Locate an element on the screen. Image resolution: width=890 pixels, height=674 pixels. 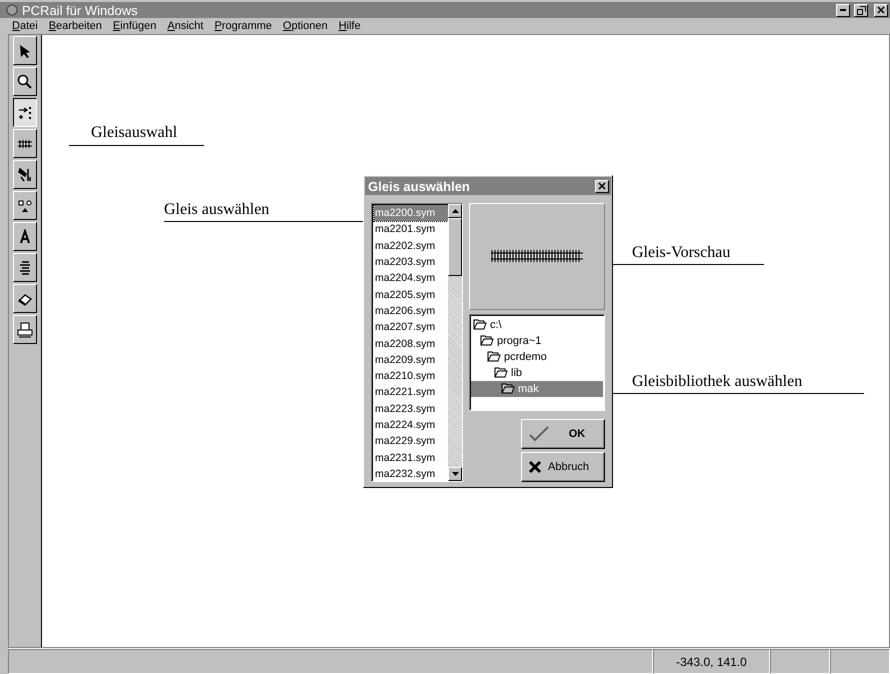
tool-button is located at coordinates (25, 112).